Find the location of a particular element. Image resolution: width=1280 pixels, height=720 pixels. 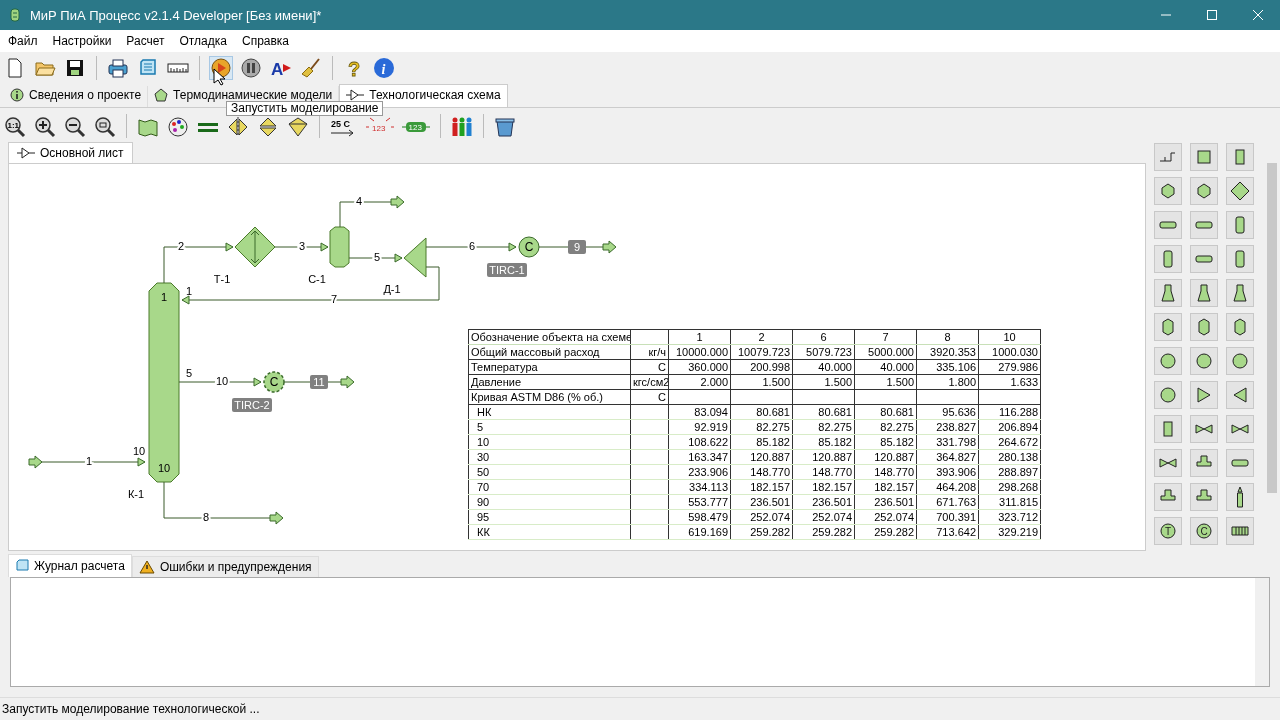

table-cell: 279.986 is located at coordinates (1009, 367).